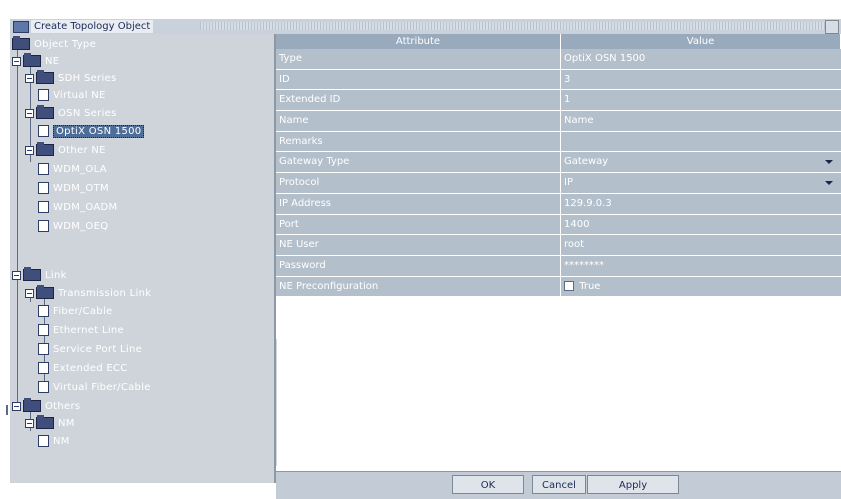  I want to click on tree-node-optix-osn-1500: OptiX OSN 1500, so click(91, 131).